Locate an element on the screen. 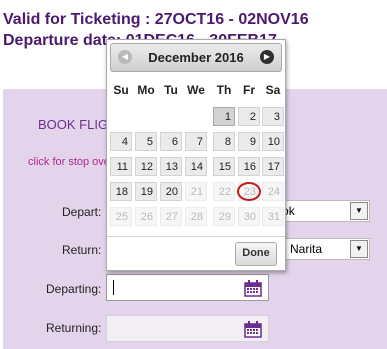 This screenshot has width=387, height=349. day-cell-24: 24 is located at coordinates (273, 191).